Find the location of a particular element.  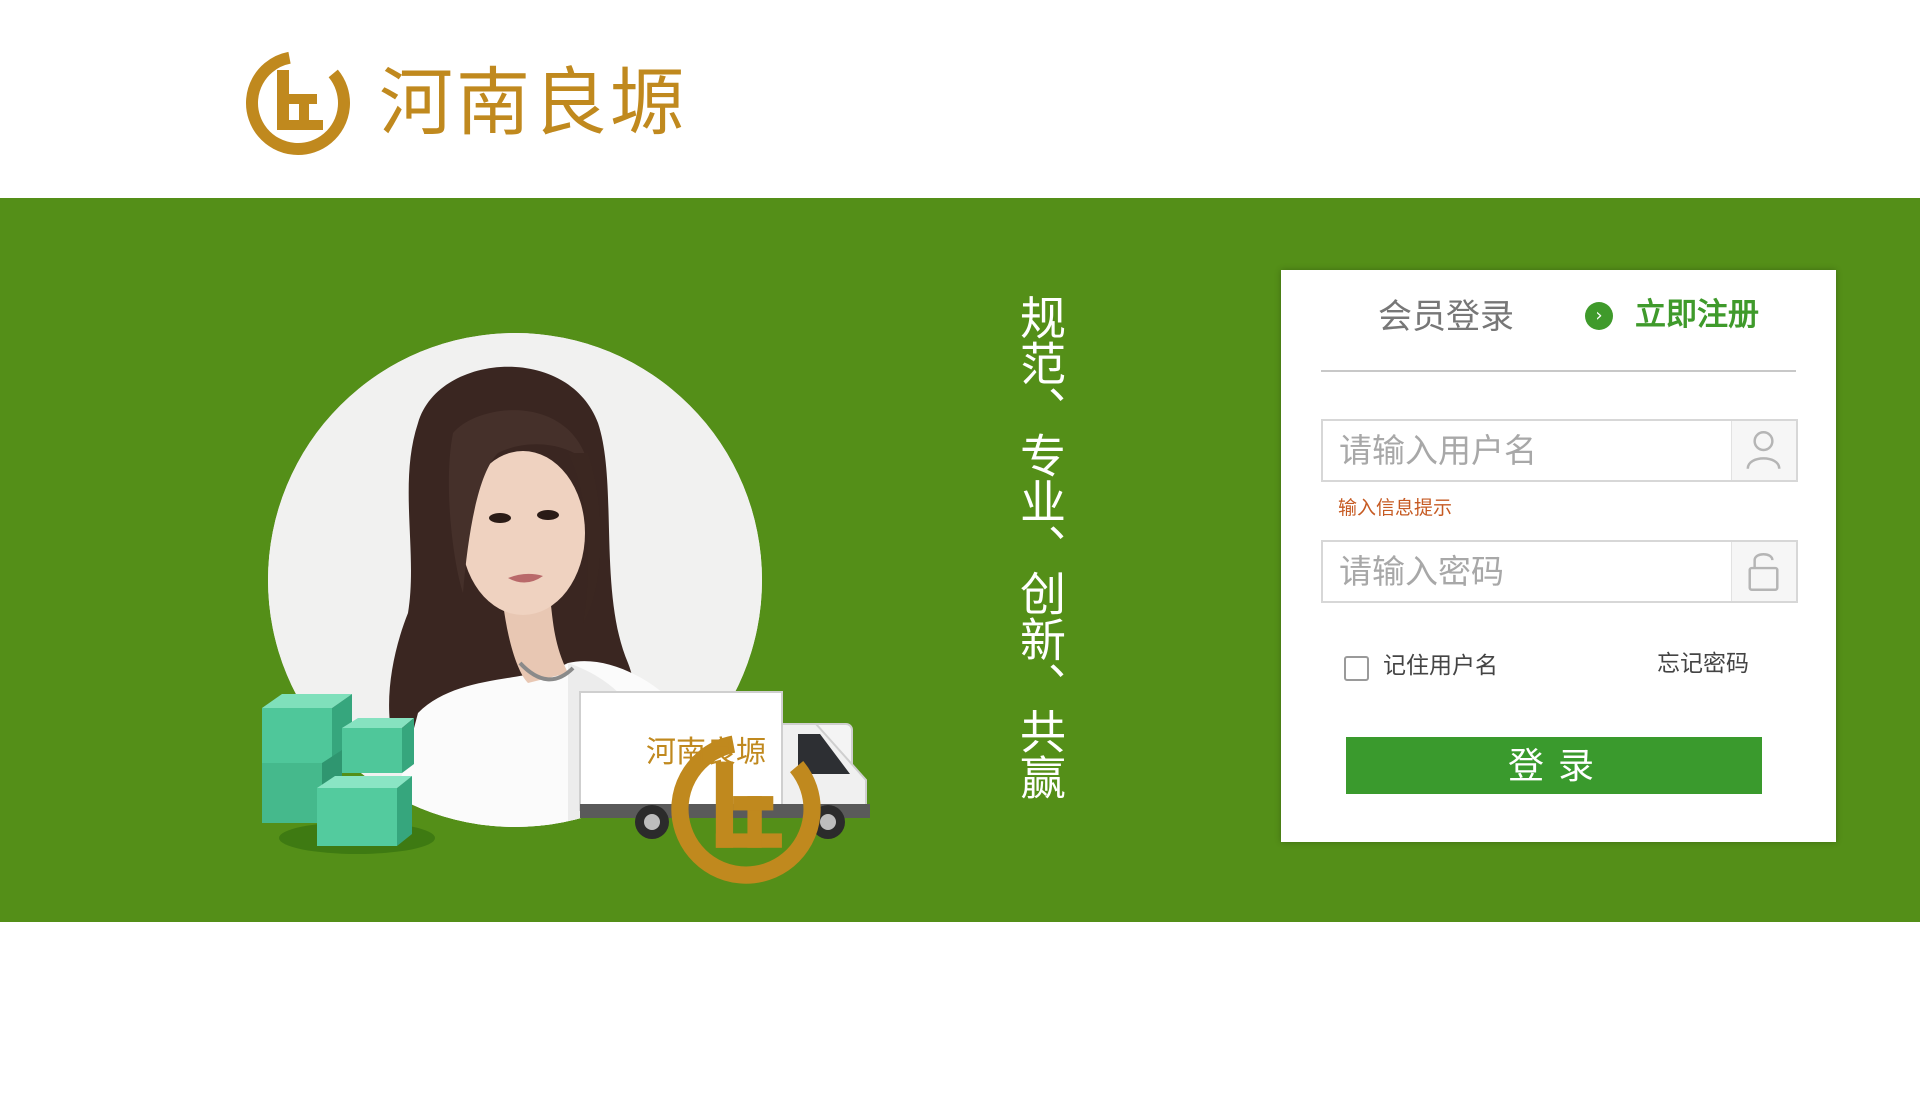

register-label: 立即注册 is located at coordinates (1697, 315).